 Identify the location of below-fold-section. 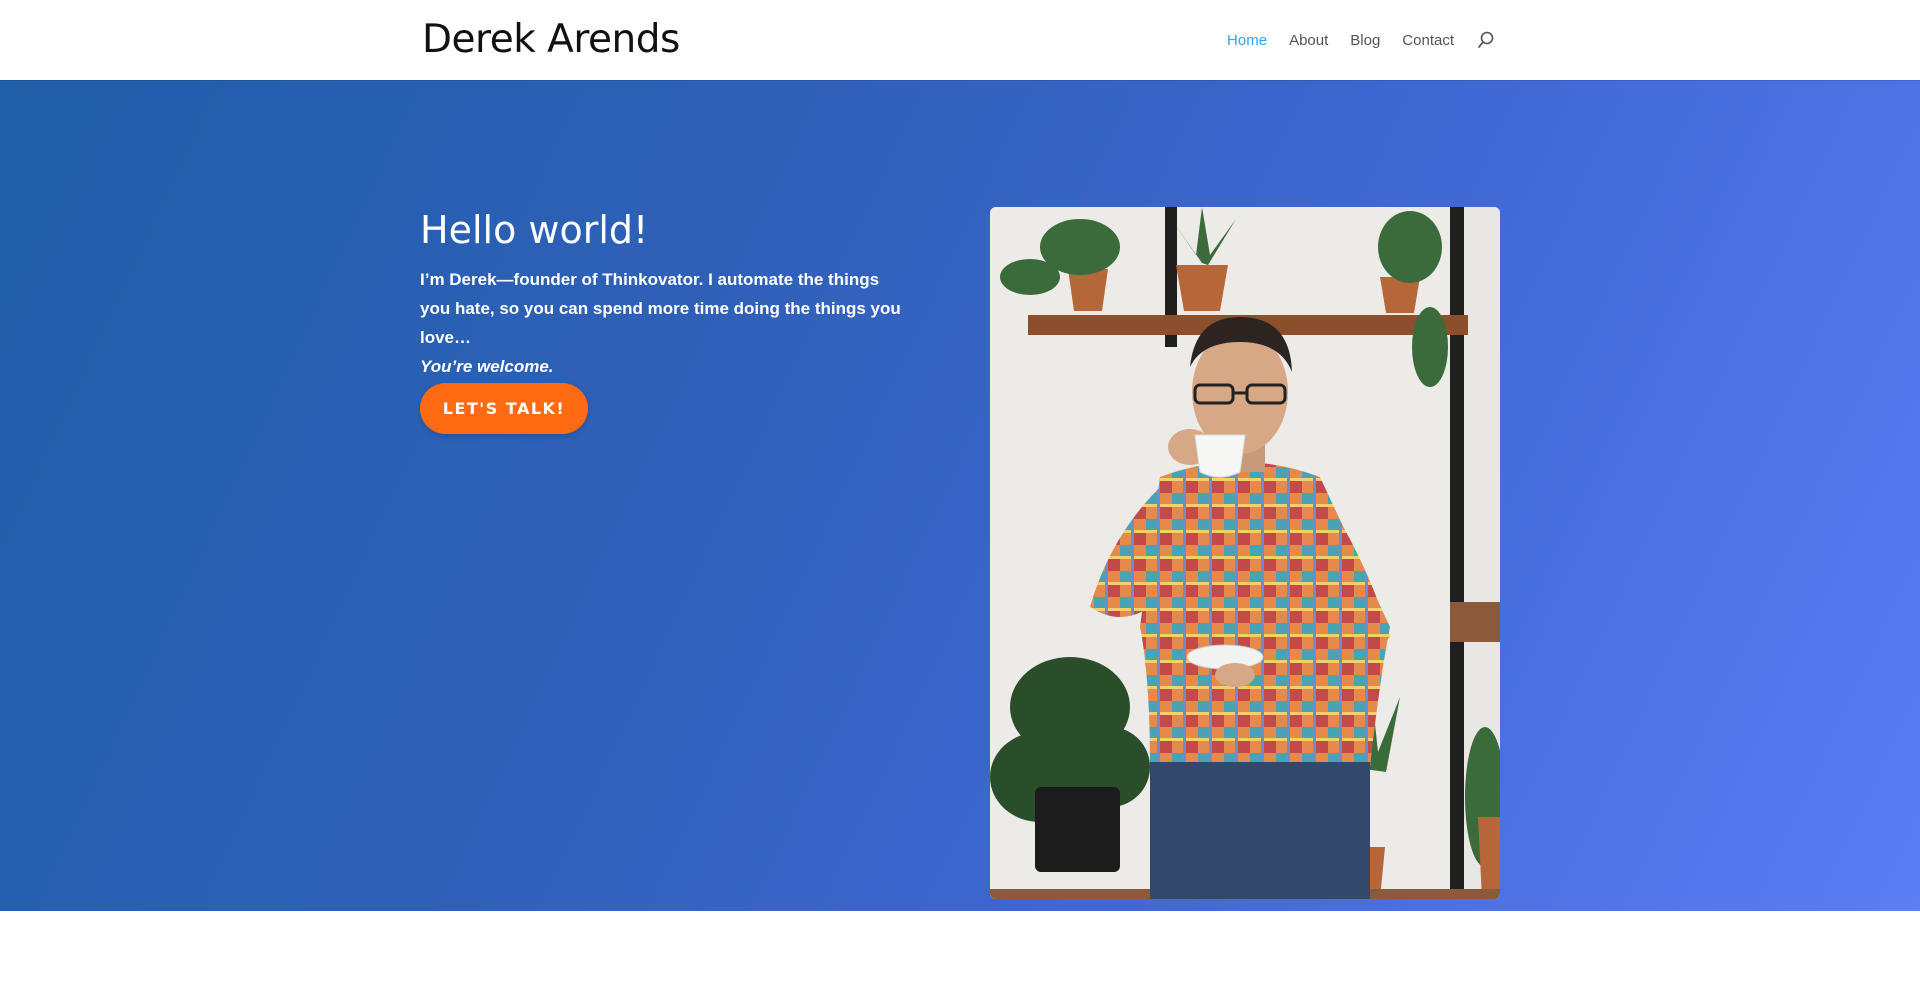
(960, 952).